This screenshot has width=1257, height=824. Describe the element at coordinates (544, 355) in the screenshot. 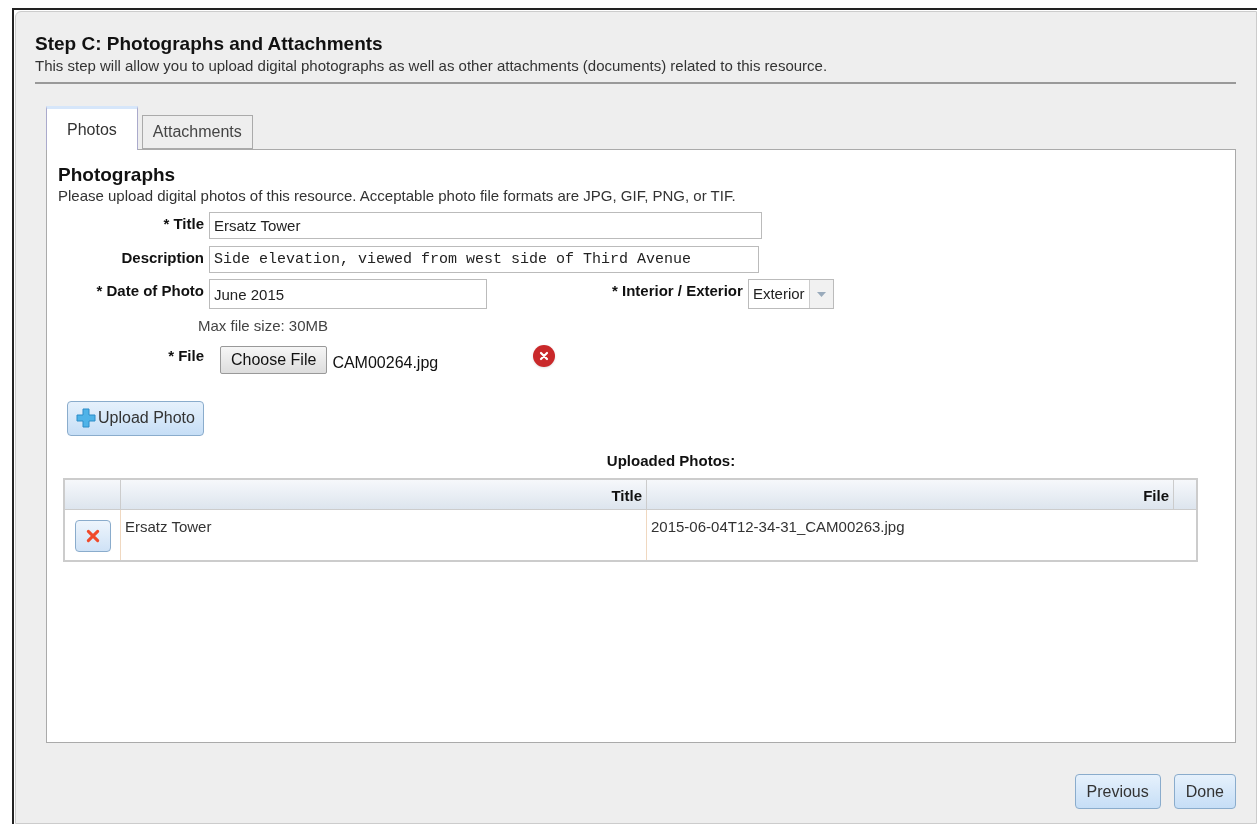

I see `remove-file-icon` at that location.